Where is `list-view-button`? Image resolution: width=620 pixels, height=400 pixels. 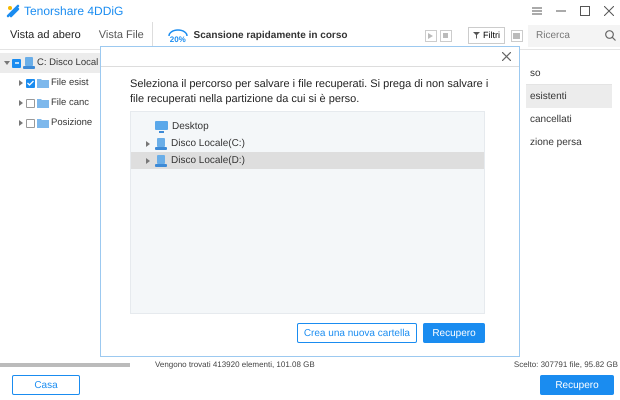 list-view-button is located at coordinates (516, 36).